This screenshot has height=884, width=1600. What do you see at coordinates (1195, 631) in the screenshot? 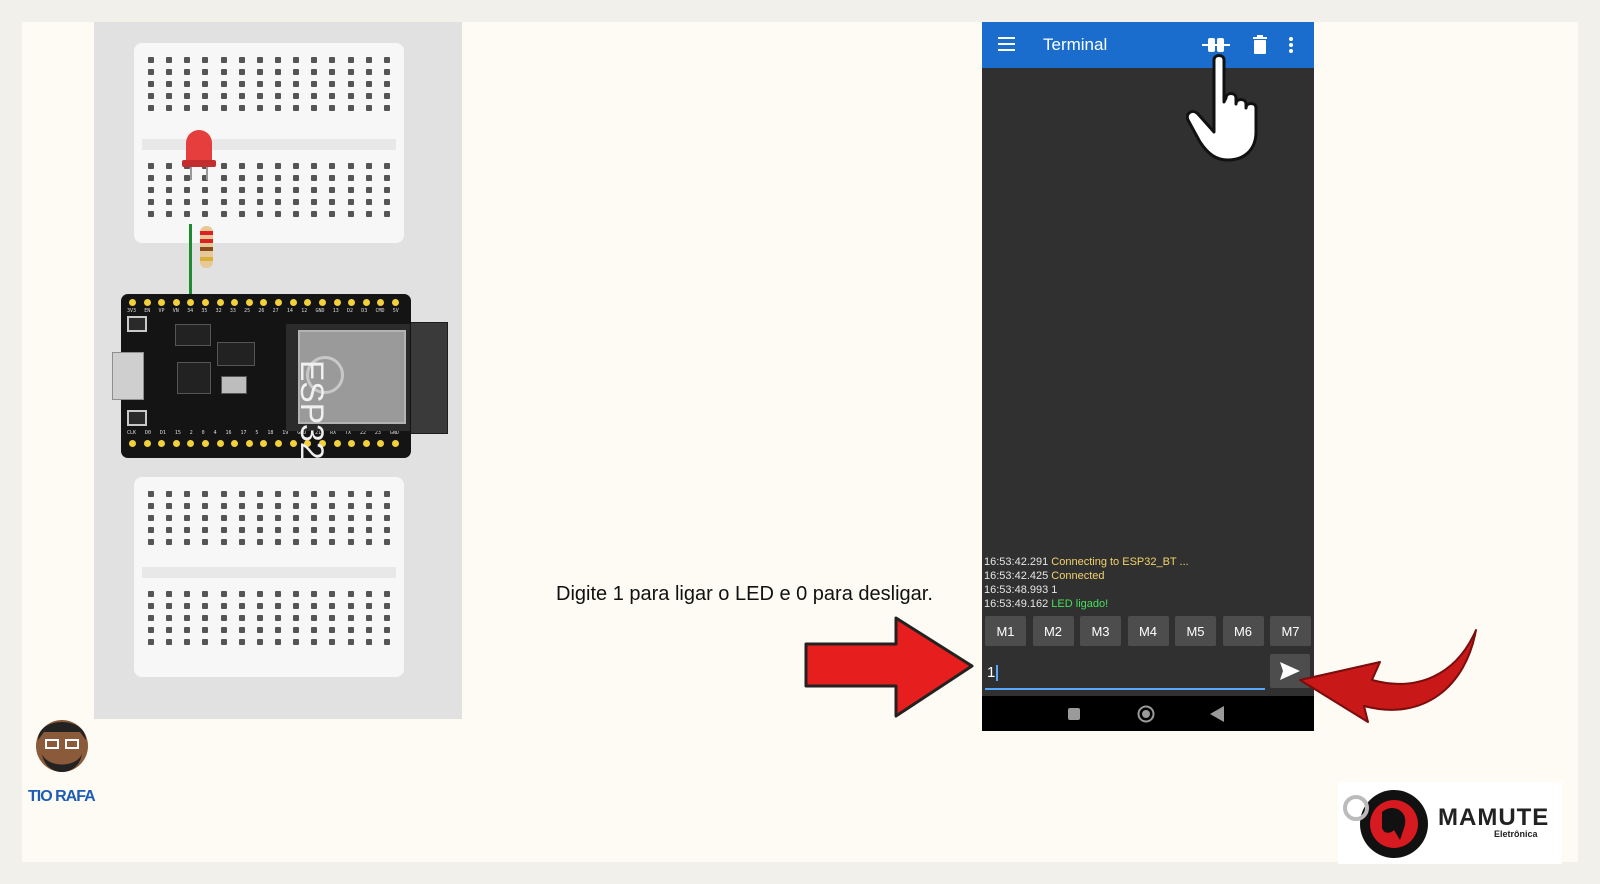
I see `macro-button-m5: M5` at bounding box center [1195, 631].